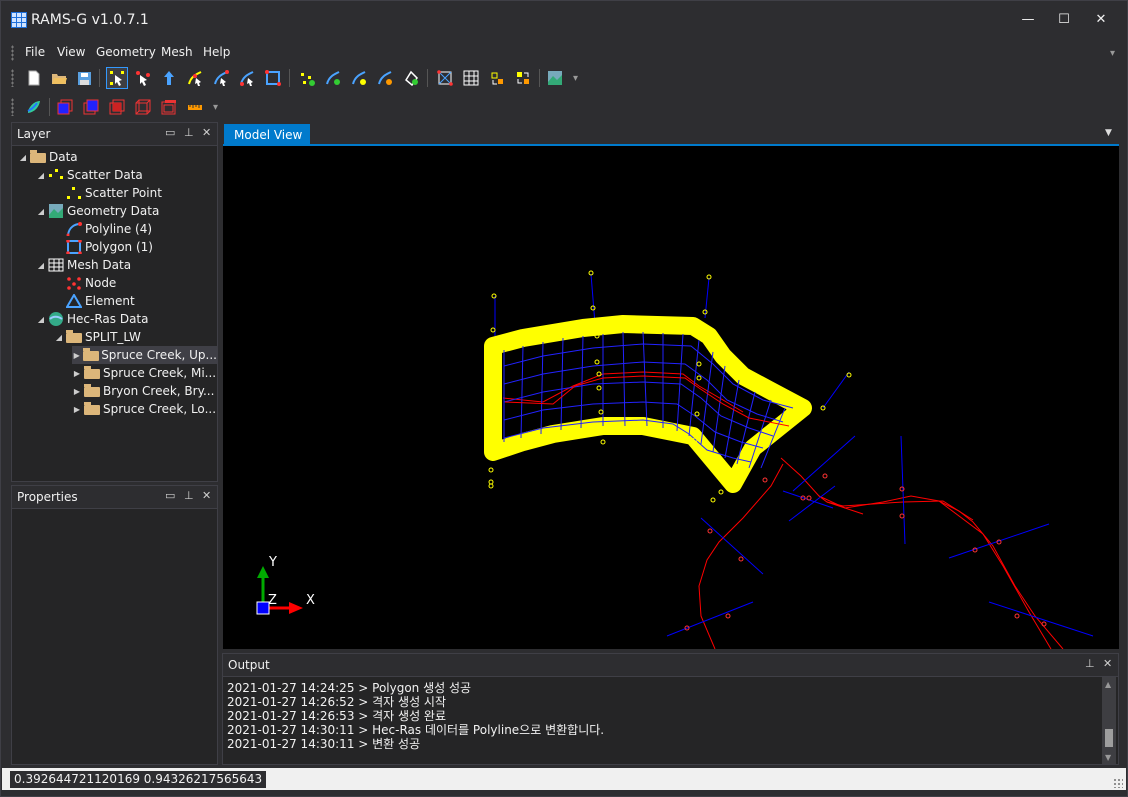  What do you see at coordinates (92, 319) in the screenshot?
I see `tree-item-hec-ras-data: ◢ Hec-Ras Data` at bounding box center [92, 319].